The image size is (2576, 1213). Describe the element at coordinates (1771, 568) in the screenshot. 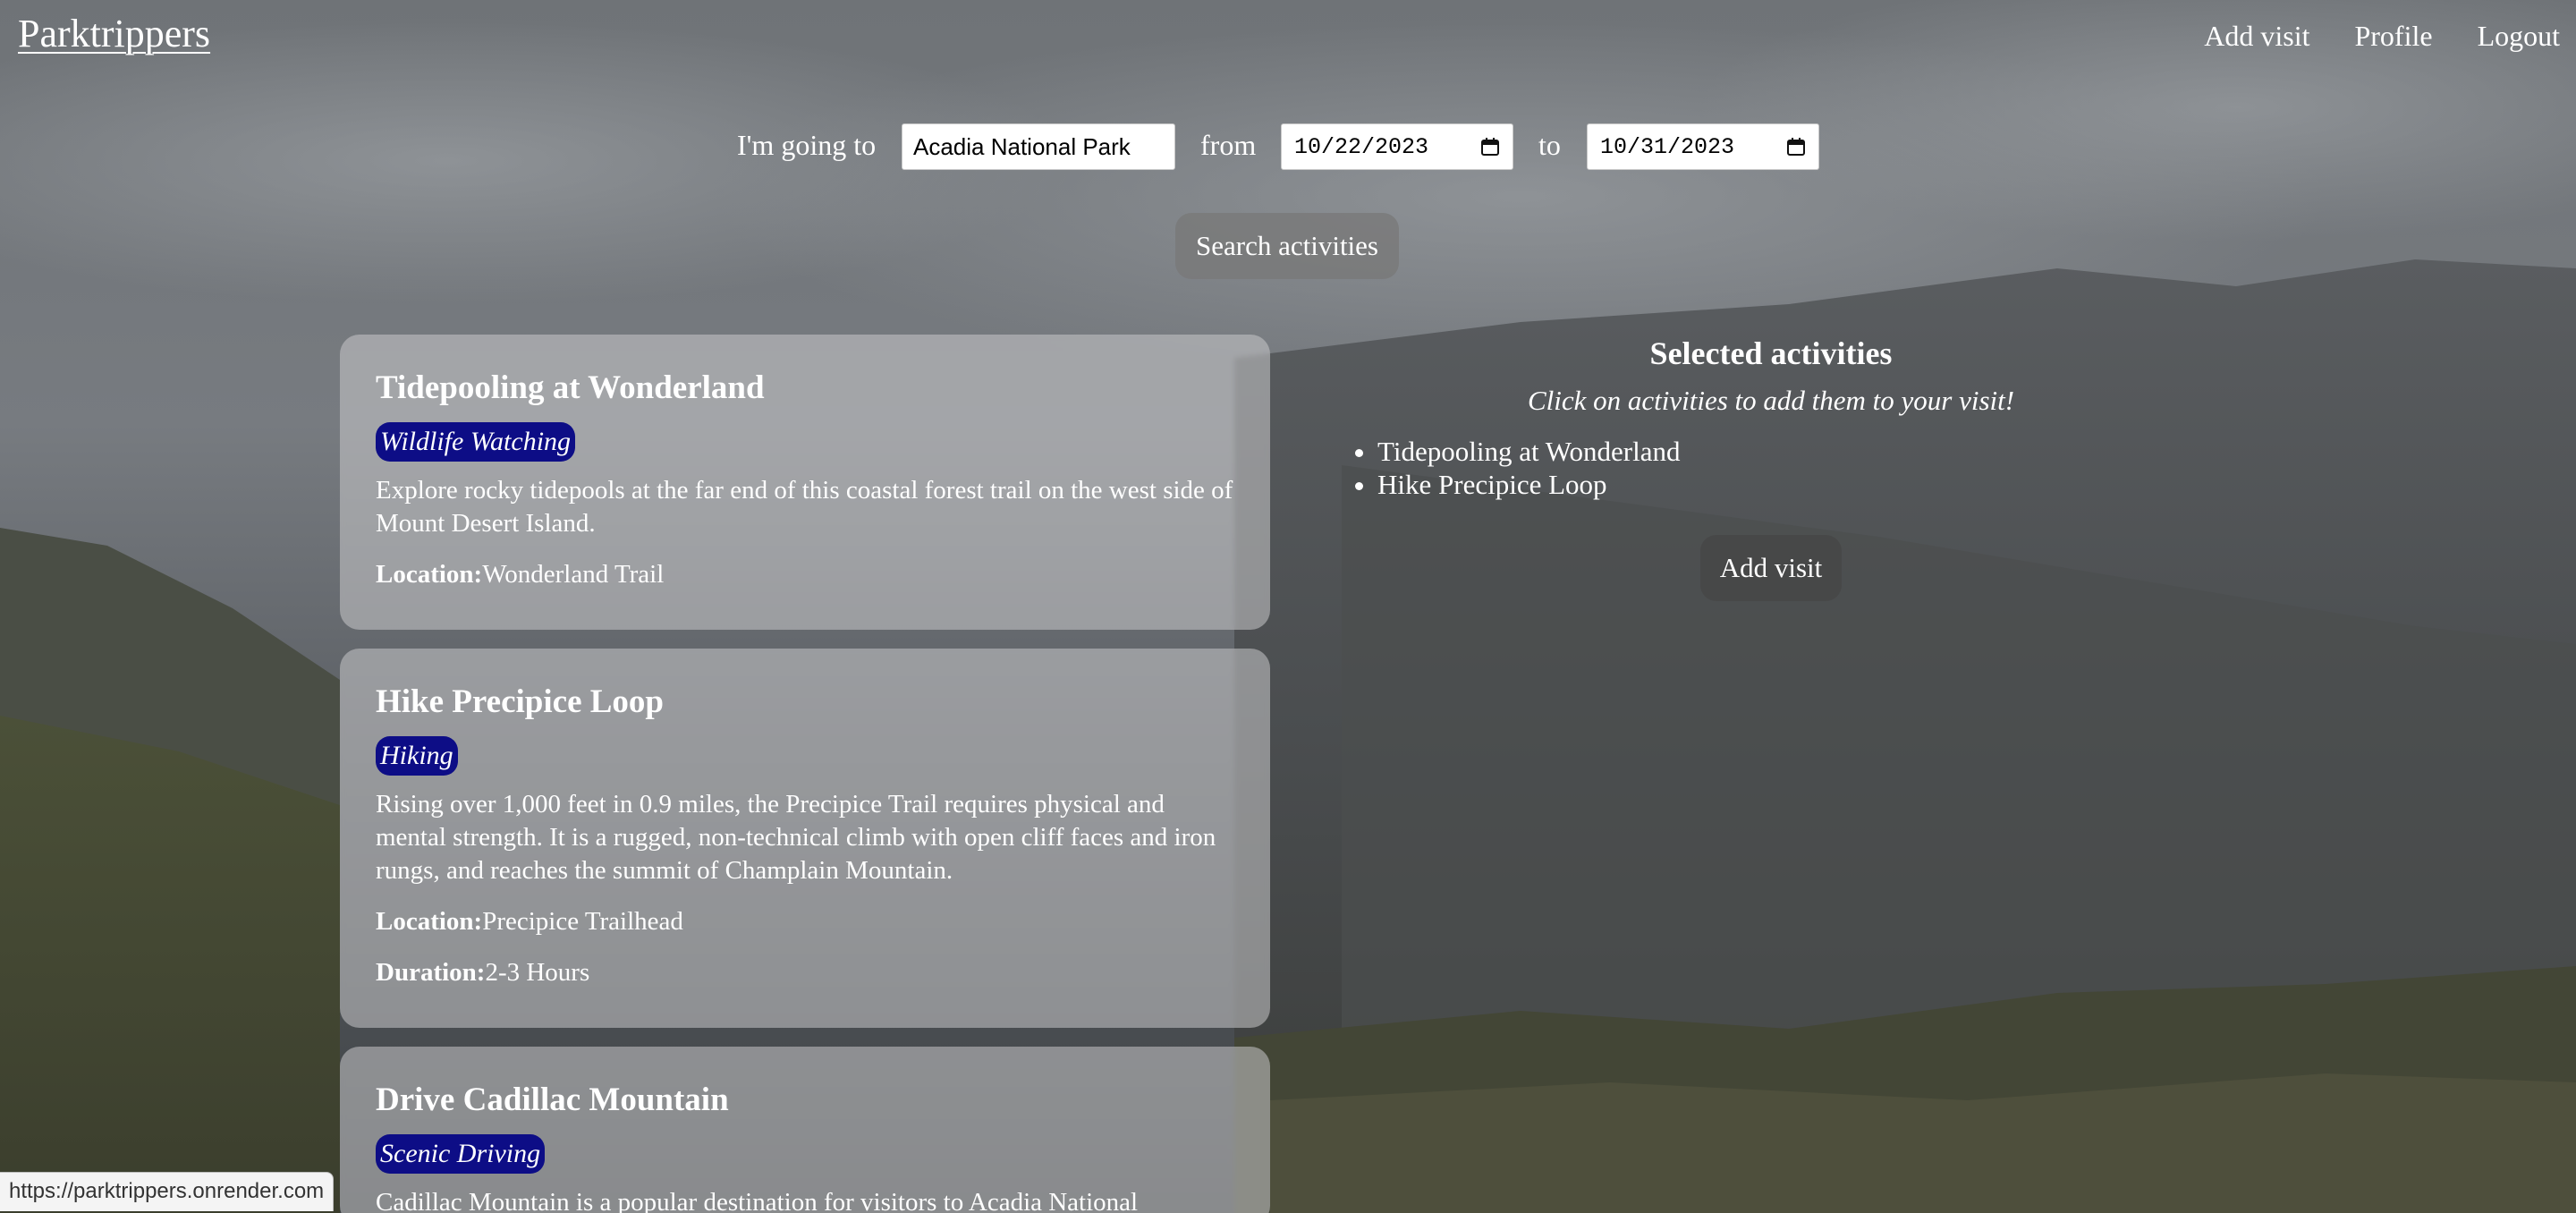

I see `add-visit-button: Add visit` at that location.